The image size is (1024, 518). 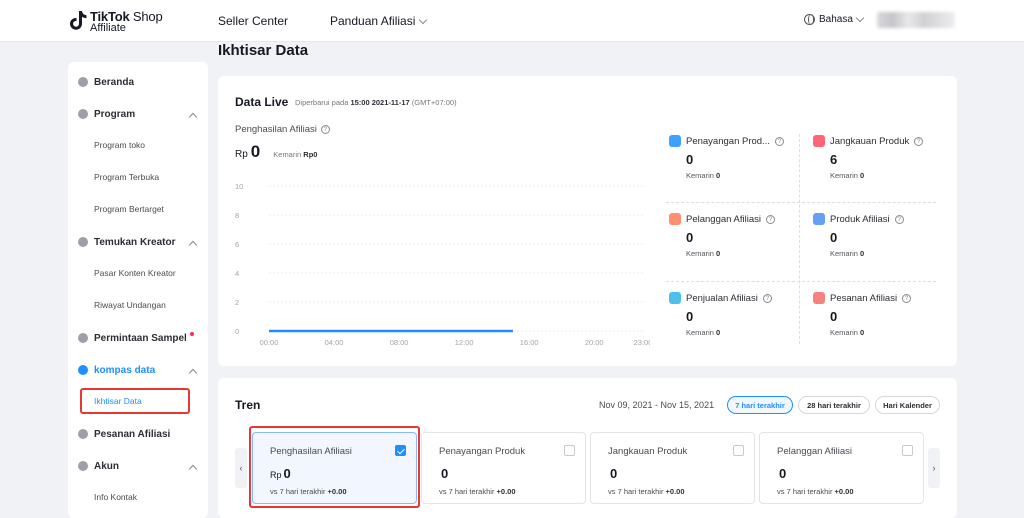 I want to click on pill-28-hari: 28 hari terakhir, so click(x=834, y=405).